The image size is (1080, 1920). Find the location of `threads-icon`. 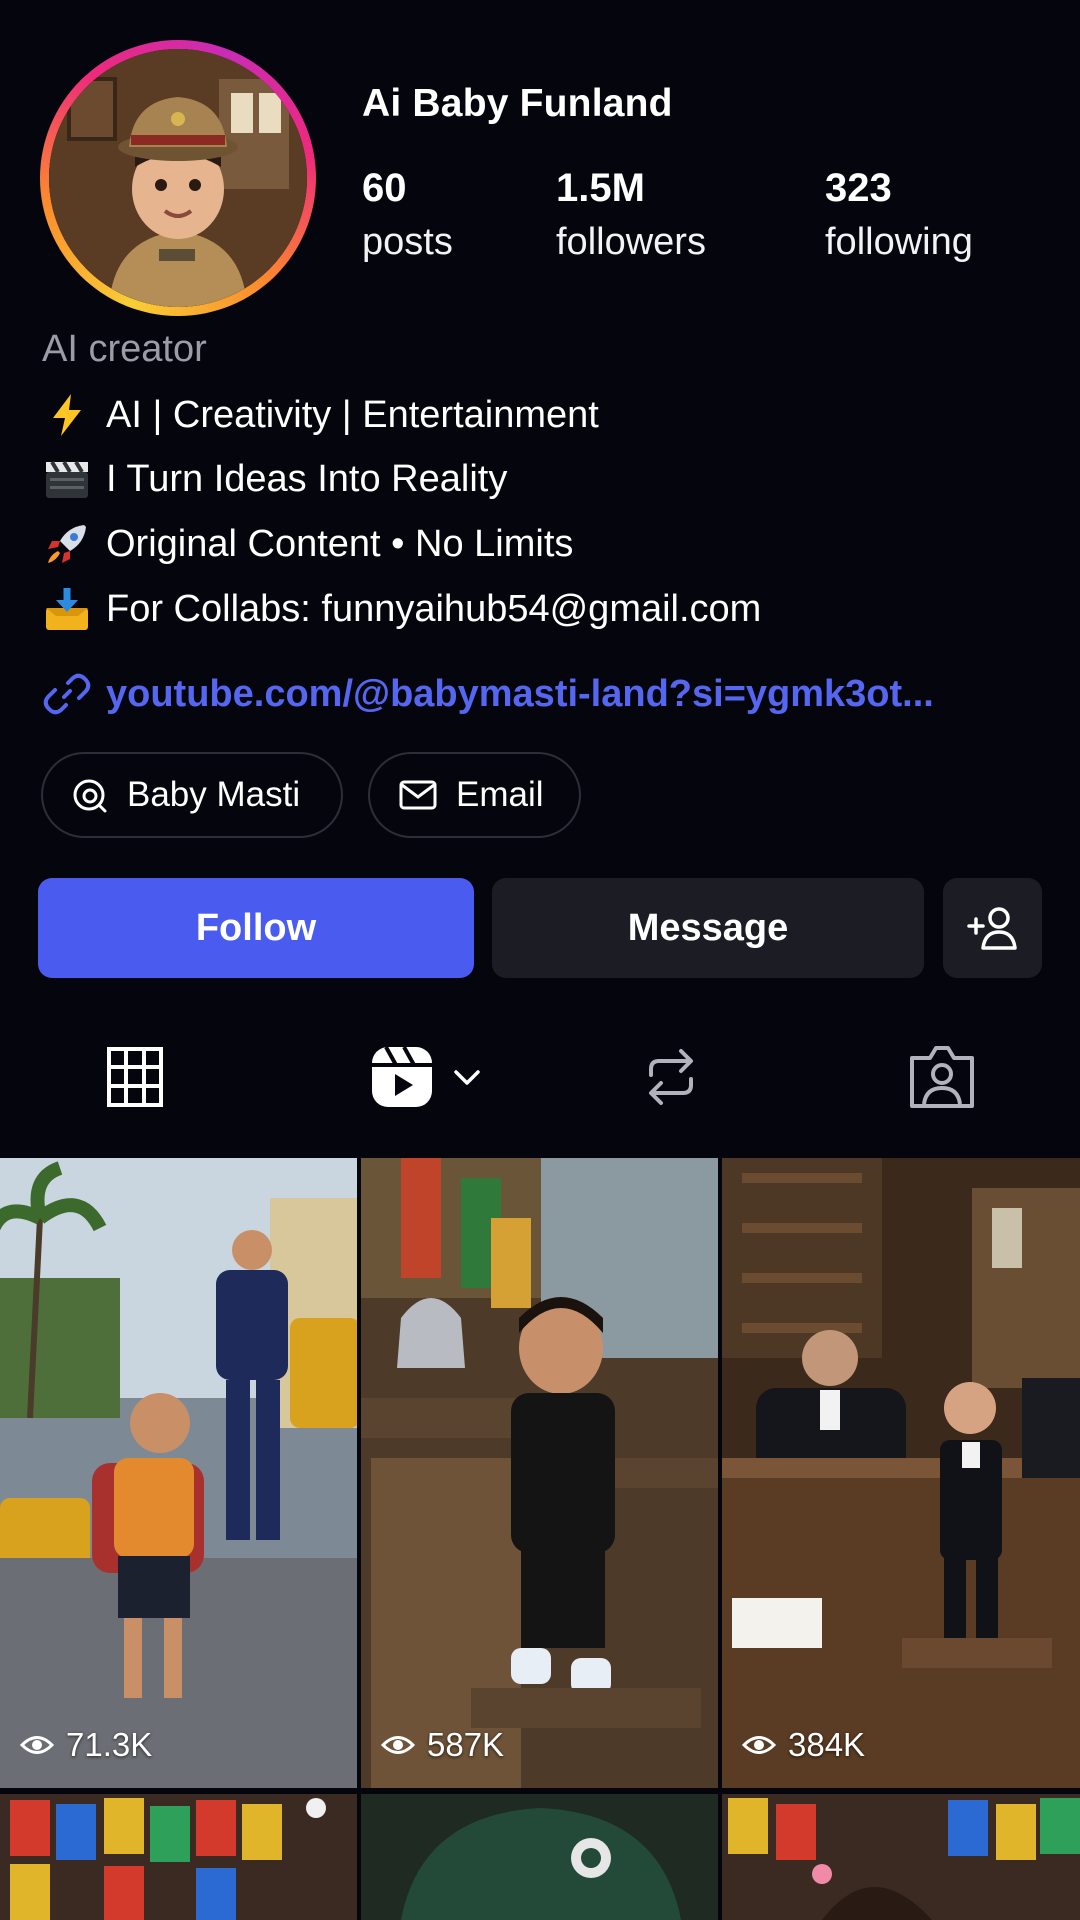

threads-icon is located at coordinates (90, 796).